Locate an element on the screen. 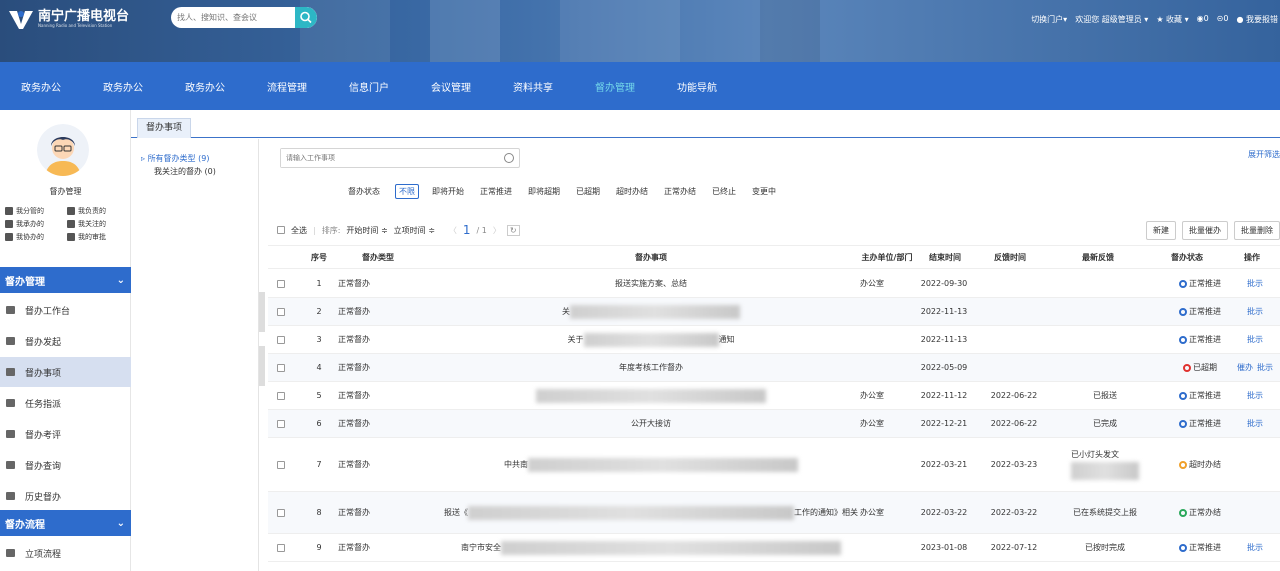  sort-create-time: 立项时间 ≑ is located at coordinates (414, 230).